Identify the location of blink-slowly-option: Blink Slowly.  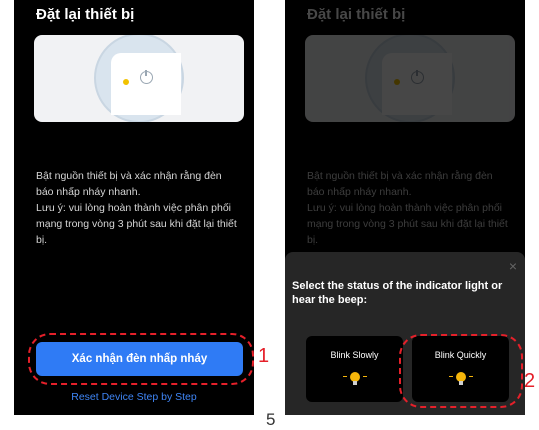
(354, 369).